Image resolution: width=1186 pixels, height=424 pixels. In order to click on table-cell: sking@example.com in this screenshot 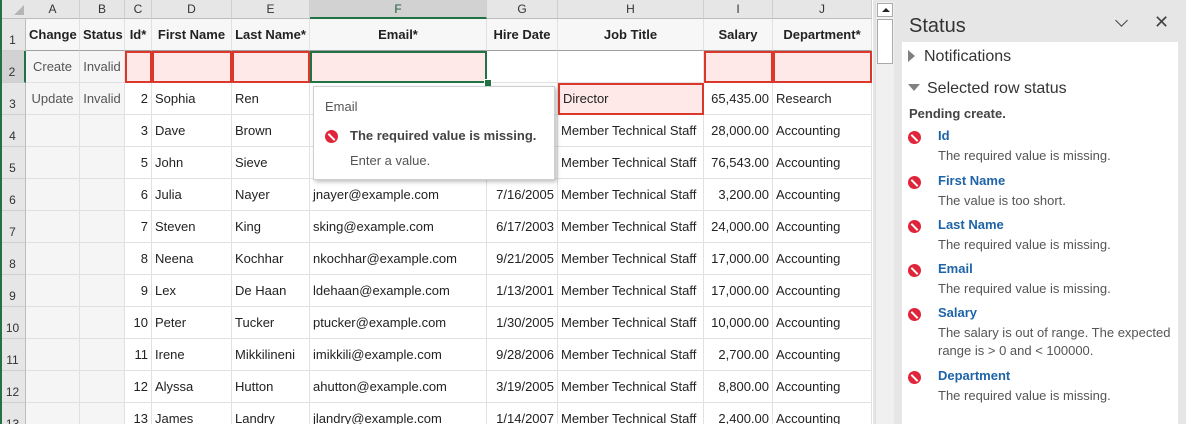, I will do `click(398, 227)`.